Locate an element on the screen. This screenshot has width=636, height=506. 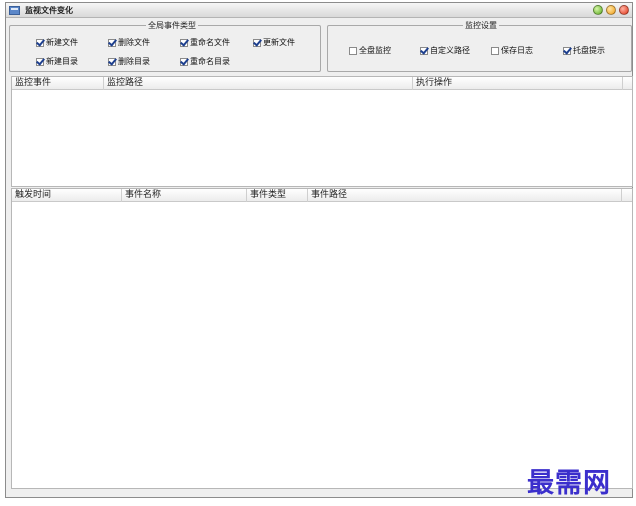
checkbox-full-disk: 全盘监控 is located at coordinates (370, 50).